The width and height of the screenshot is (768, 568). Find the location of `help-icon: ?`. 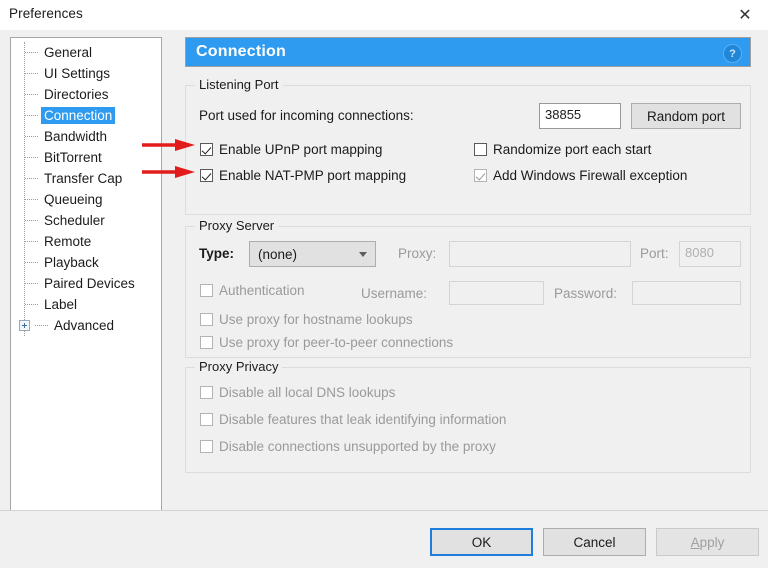

help-icon: ? is located at coordinates (732, 53).